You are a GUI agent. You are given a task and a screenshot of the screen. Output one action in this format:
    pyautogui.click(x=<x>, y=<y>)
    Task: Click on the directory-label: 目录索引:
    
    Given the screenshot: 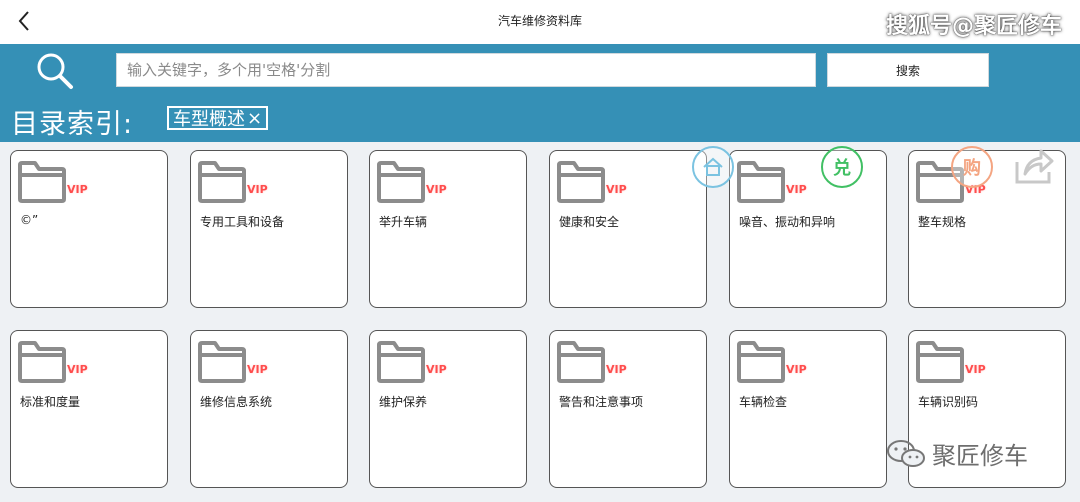 What is the action you would take?
    pyautogui.click(x=72, y=124)
    